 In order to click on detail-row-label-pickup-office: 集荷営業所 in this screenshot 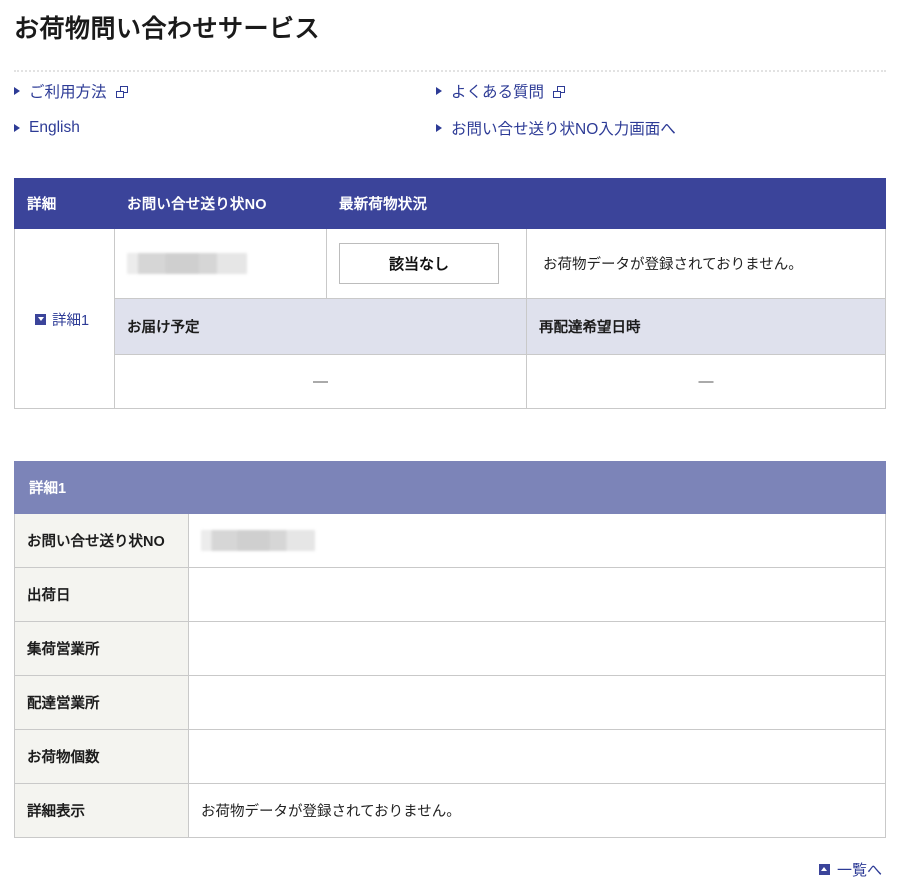, I will do `click(101, 649)`.